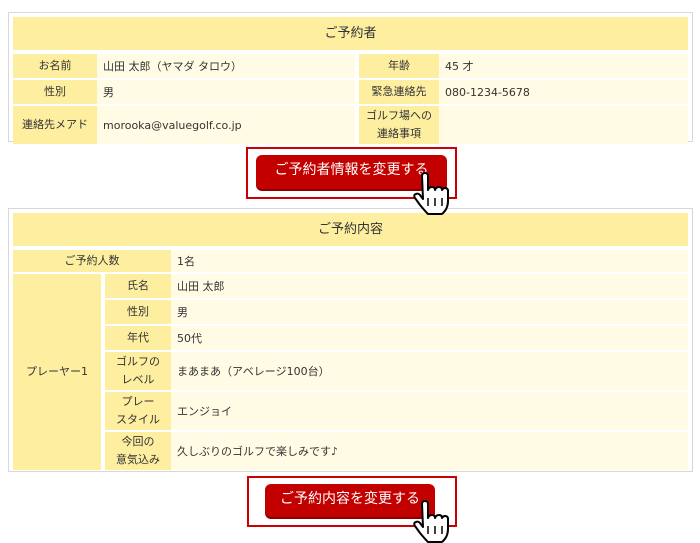  Describe the element at coordinates (429, 286) in the screenshot. I see `fullname-value: 山田 太郎` at that location.